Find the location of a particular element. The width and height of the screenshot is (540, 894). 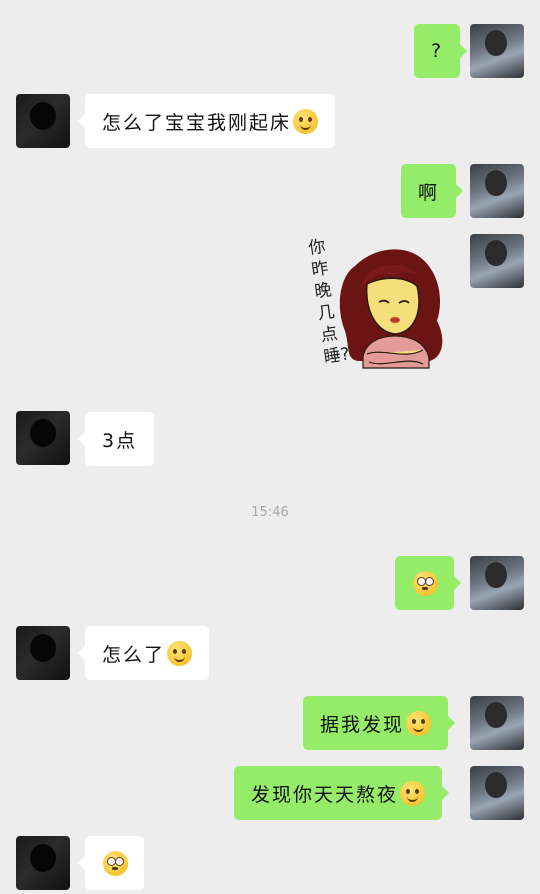

girl-sticker: 你昨晚几点睡? is located at coordinates (377, 316).